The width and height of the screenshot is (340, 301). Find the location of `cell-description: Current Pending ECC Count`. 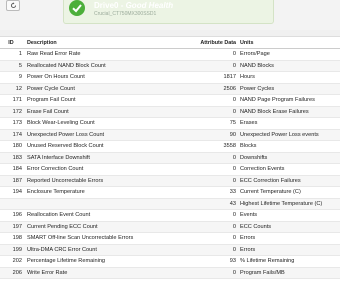

cell-description: Current Pending ECC Count is located at coordinates (102, 227).